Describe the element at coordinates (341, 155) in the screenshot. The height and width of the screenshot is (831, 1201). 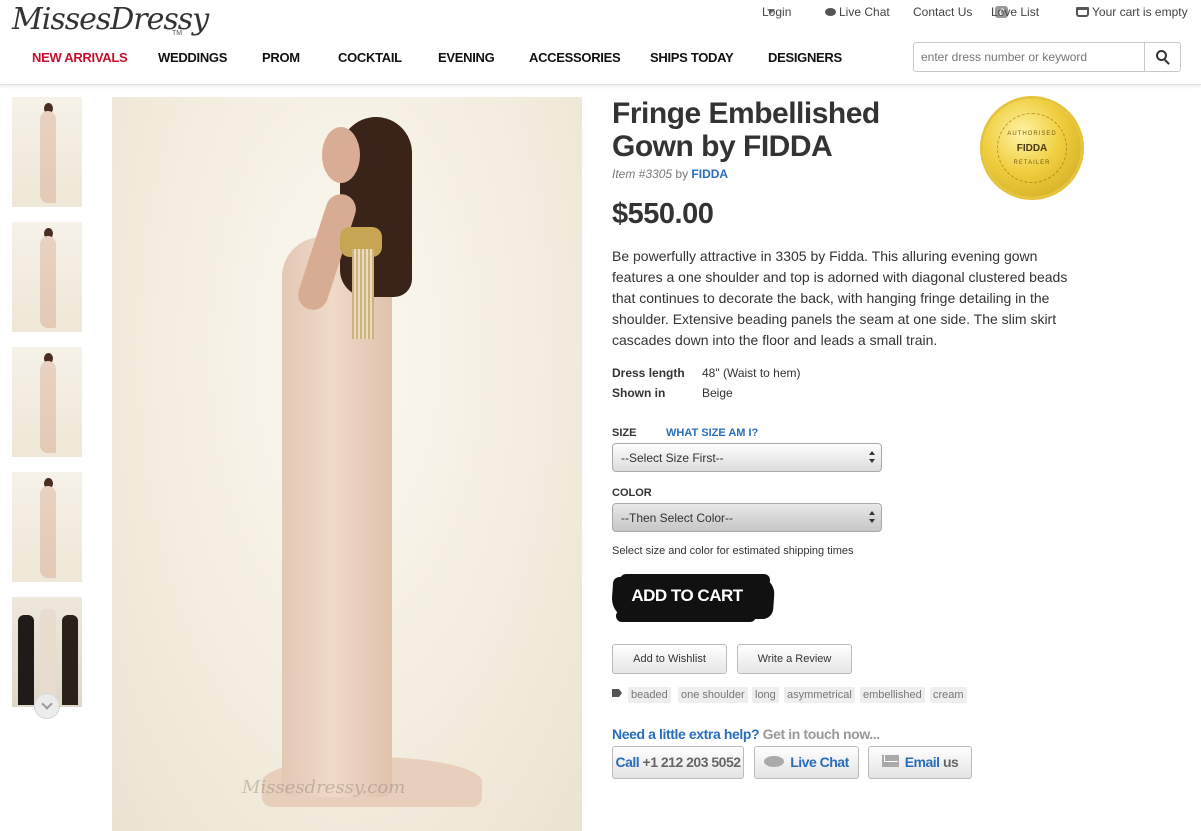
I see `model-face` at that location.